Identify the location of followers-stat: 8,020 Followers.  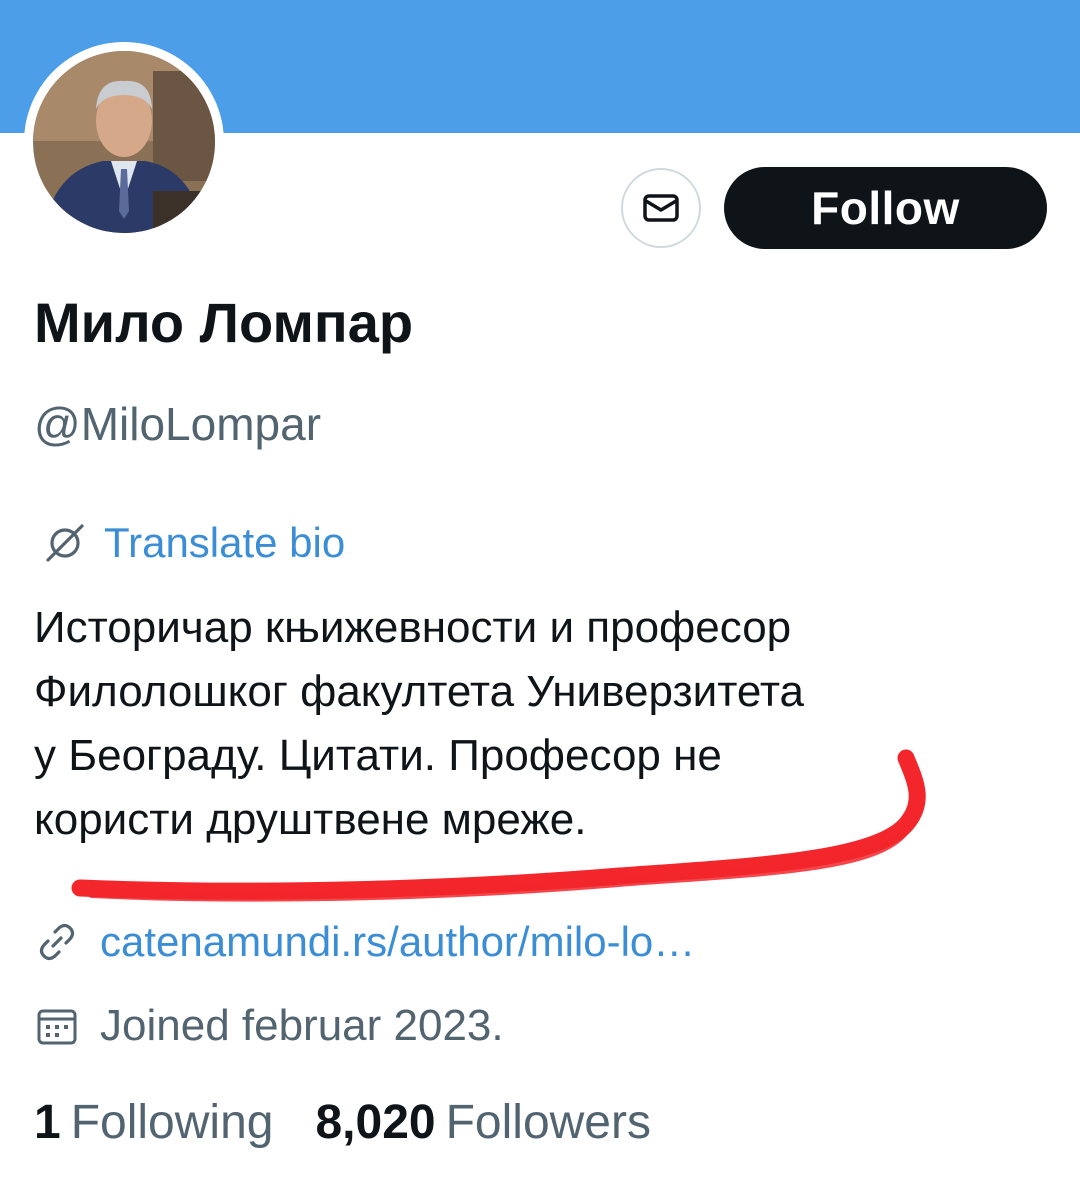
(483, 1122).